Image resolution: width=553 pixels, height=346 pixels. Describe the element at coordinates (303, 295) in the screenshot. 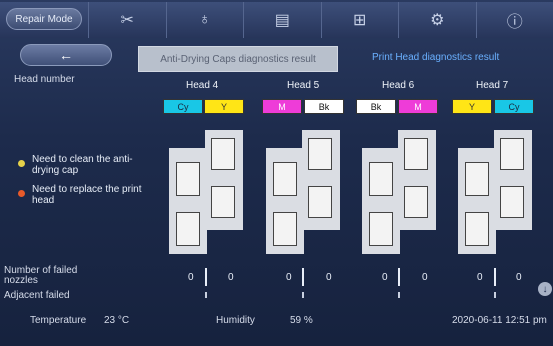

I see `head-5-adjacent-tick` at that location.